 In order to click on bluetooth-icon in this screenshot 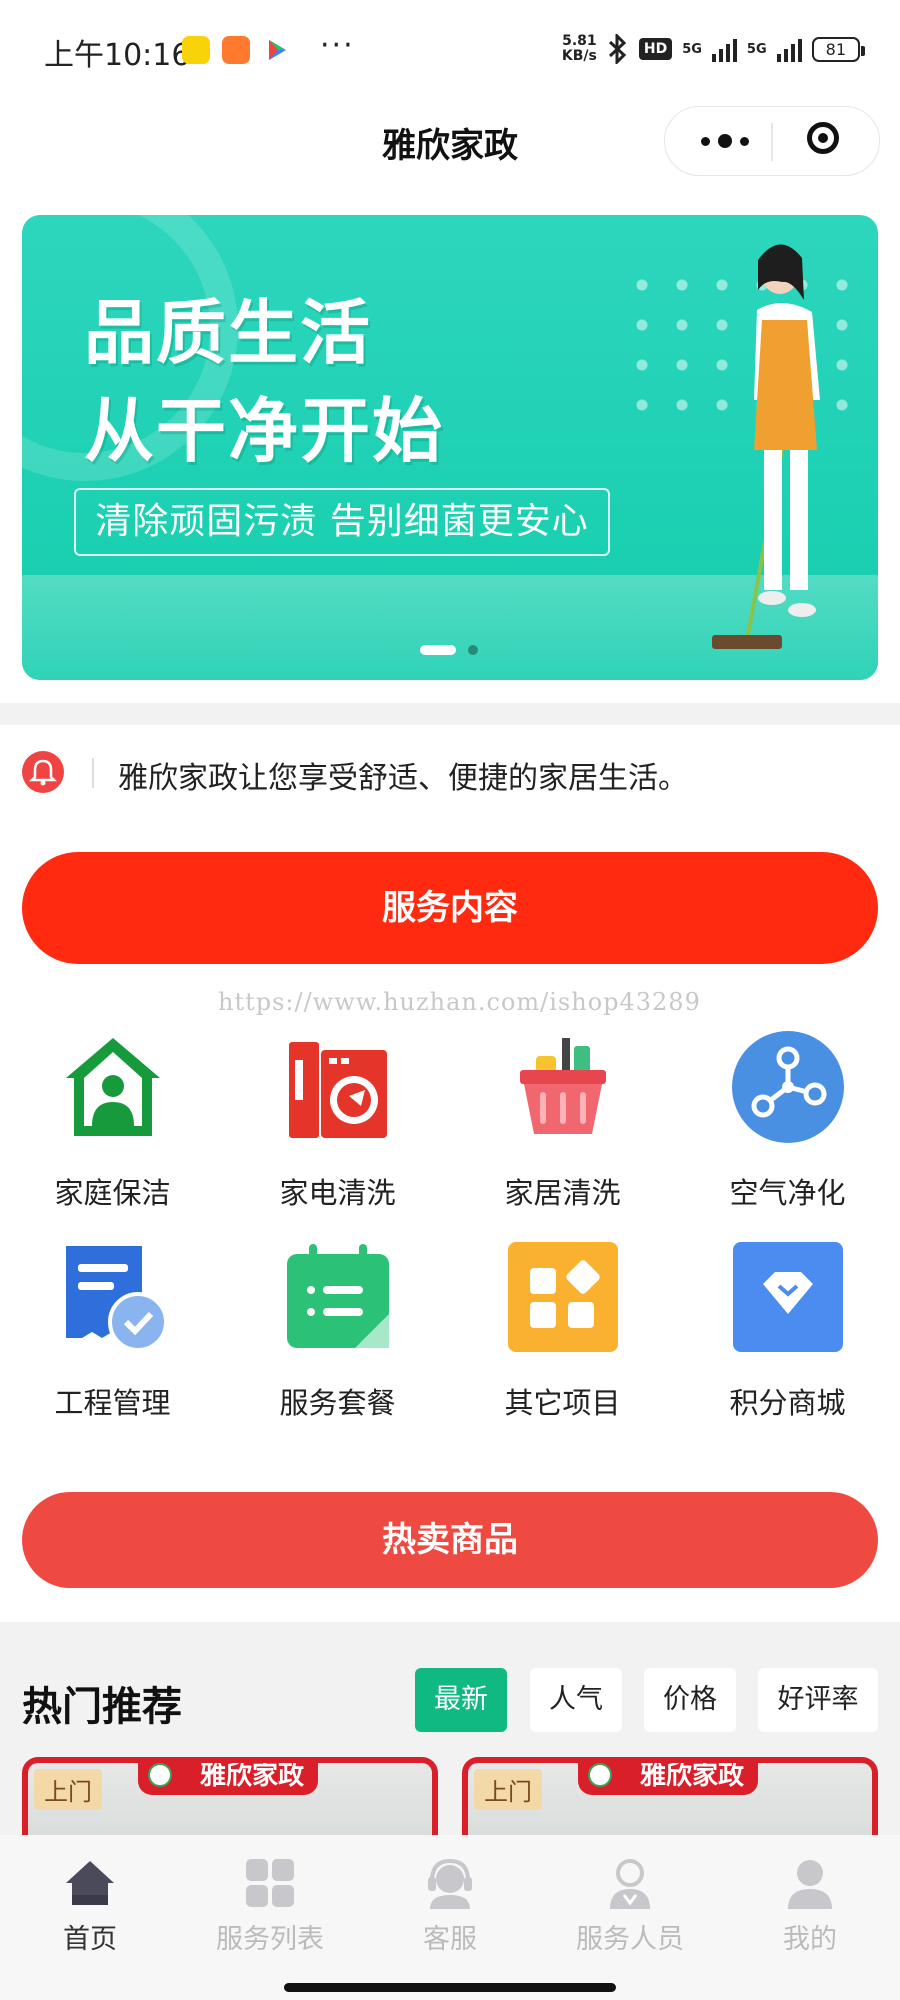, I will do `click(617, 49)`.